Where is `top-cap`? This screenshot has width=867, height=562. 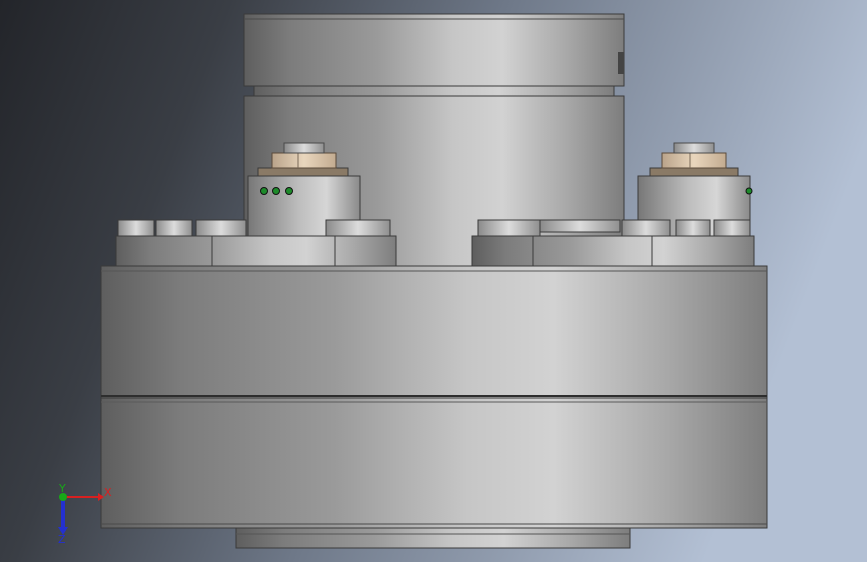
top-cap is located at coordinates (434, 55).